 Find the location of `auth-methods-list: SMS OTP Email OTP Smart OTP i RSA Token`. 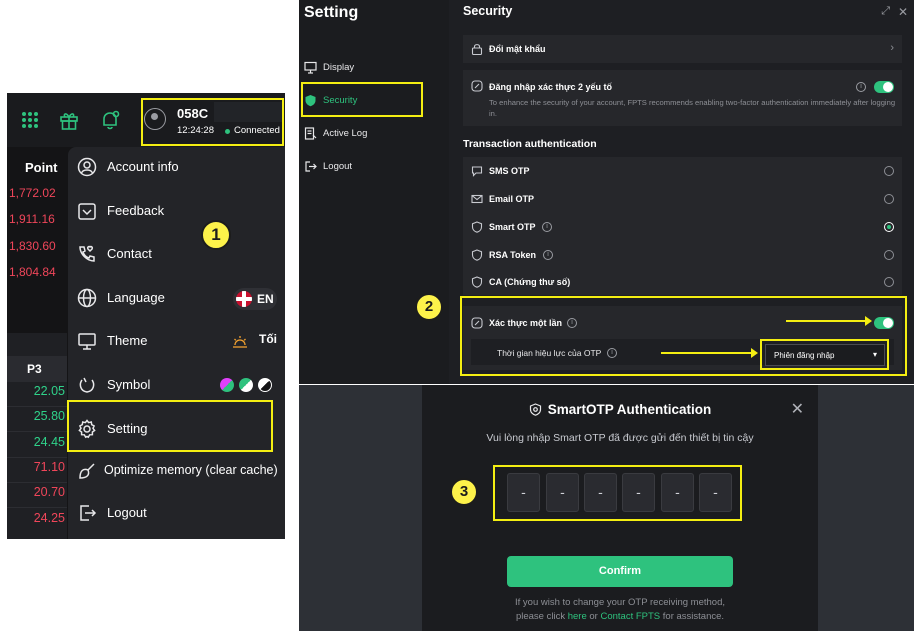

auth-methods-list: SMS OTP Email OTP Smart OTP i RSA Token is located at coordinates (682, 226).